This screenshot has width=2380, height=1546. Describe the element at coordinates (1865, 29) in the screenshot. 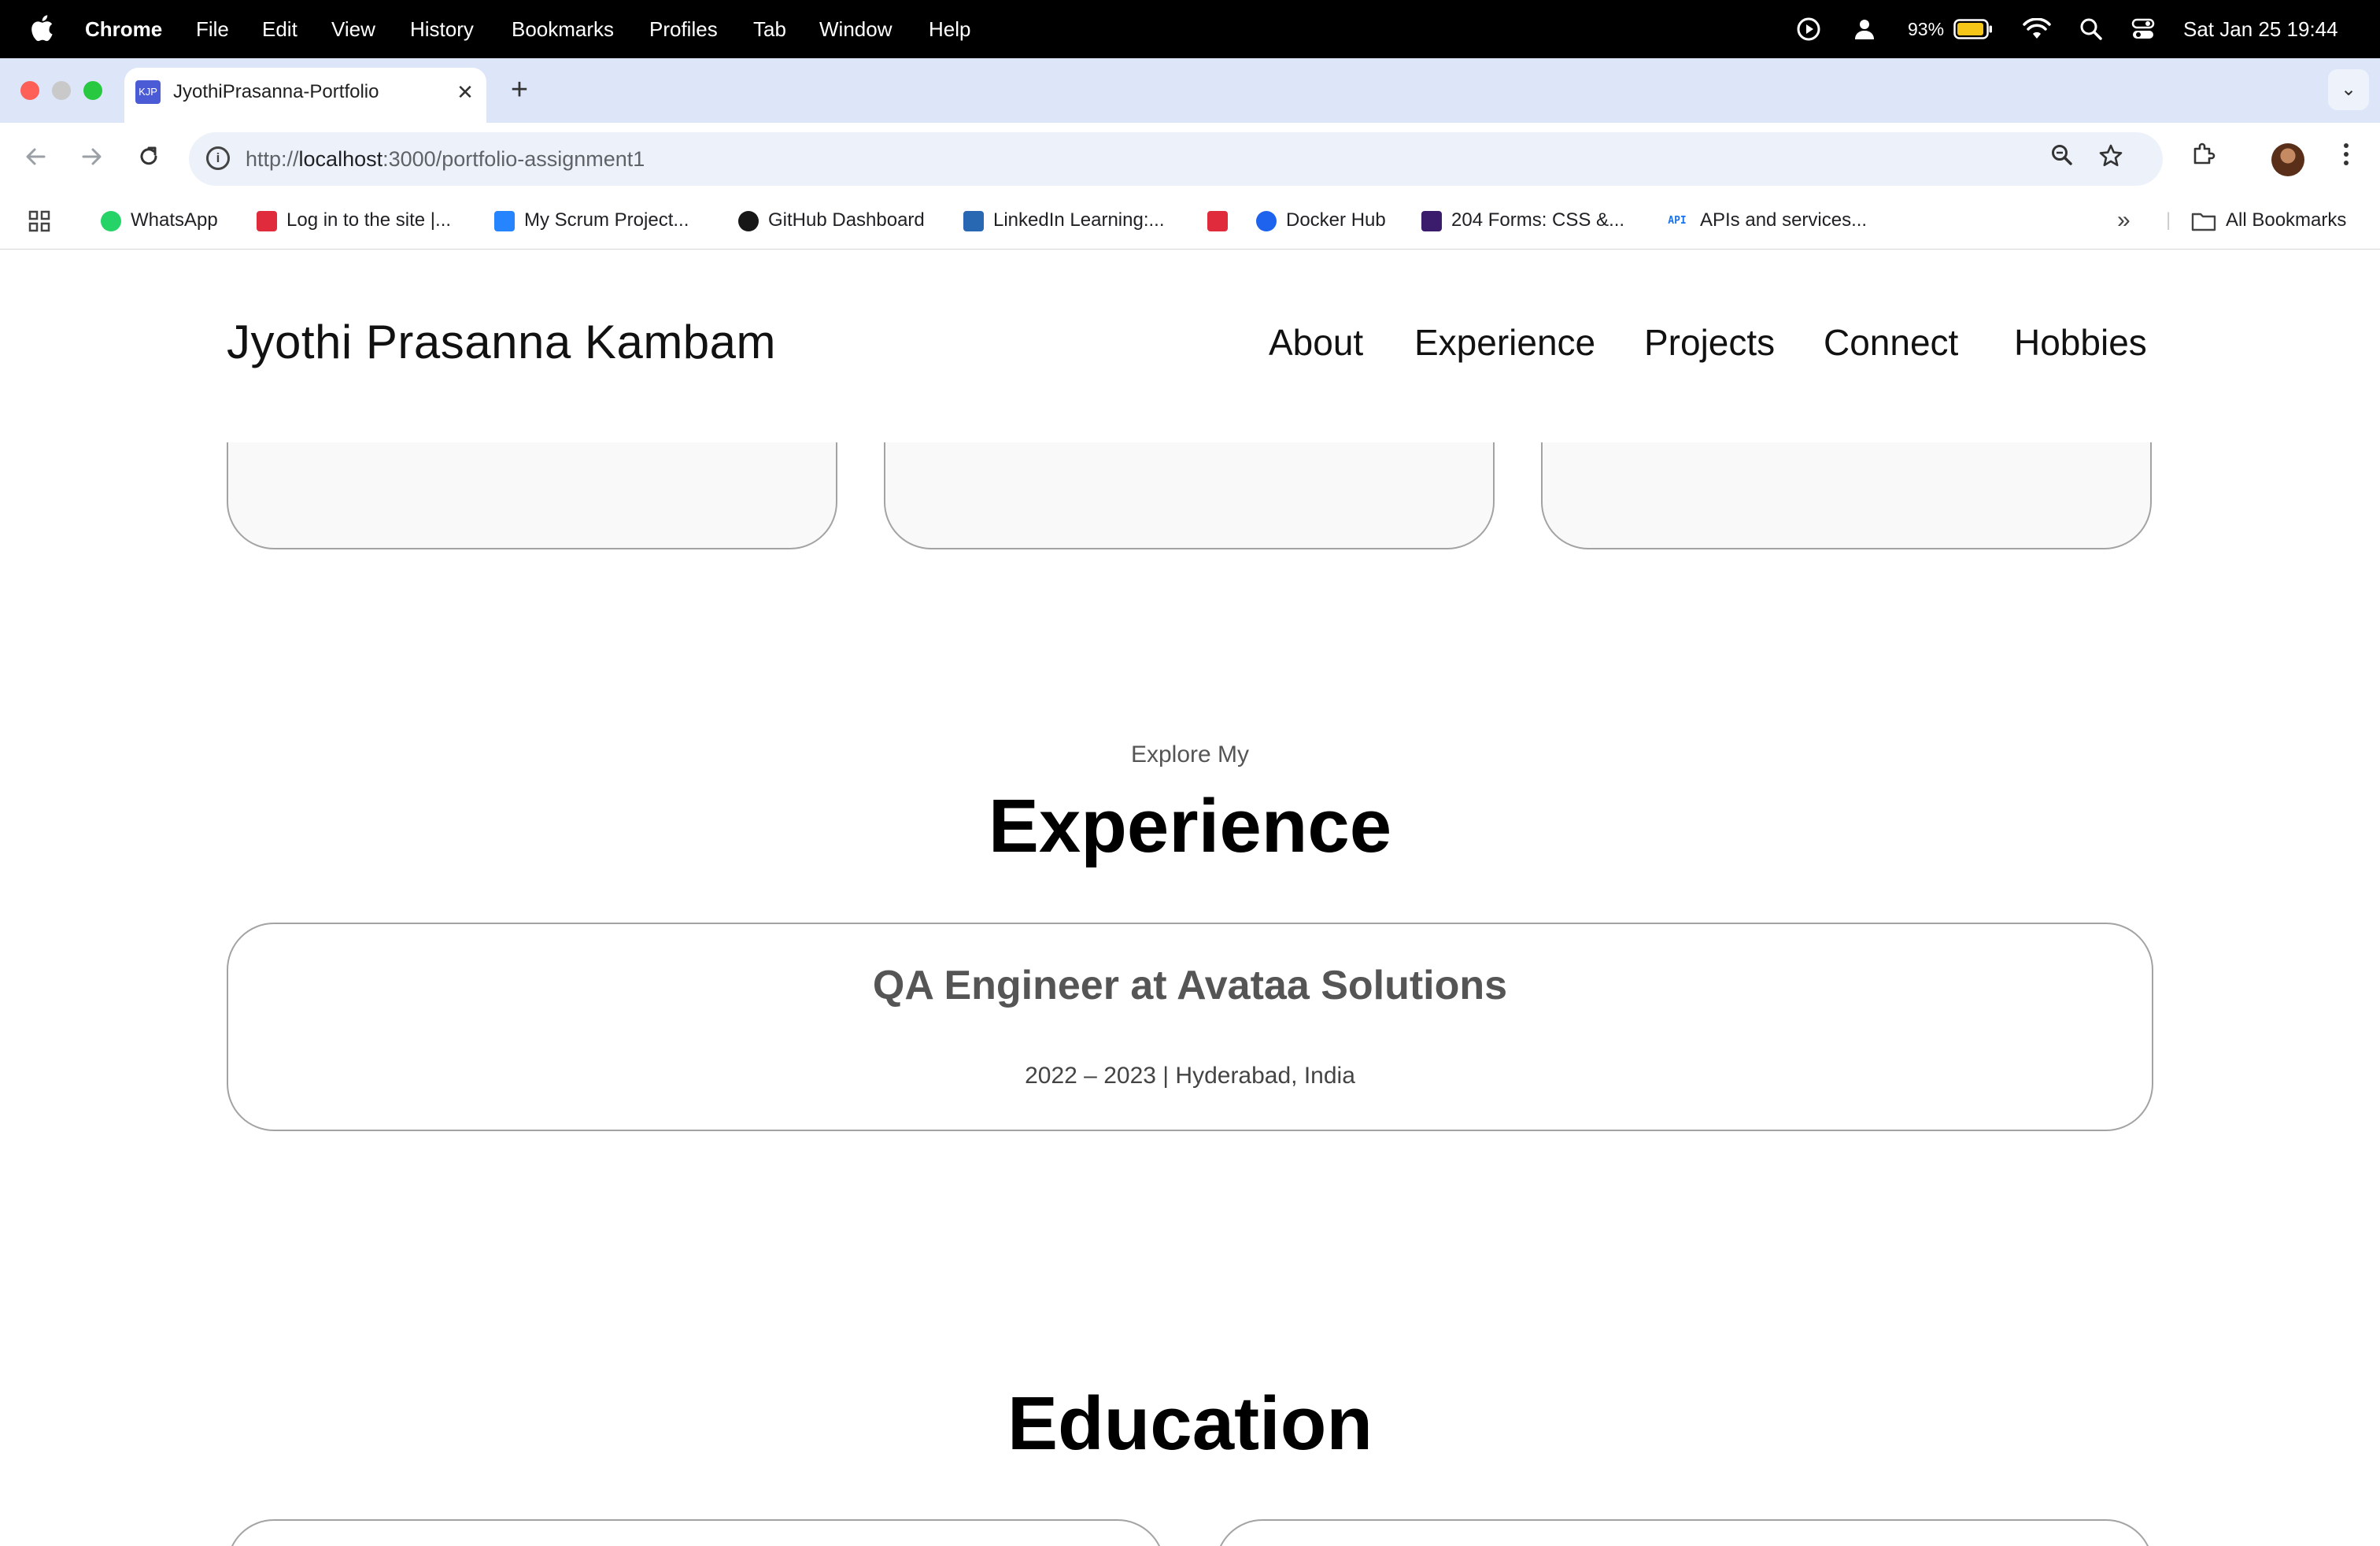

I see `user-icon` at that location.